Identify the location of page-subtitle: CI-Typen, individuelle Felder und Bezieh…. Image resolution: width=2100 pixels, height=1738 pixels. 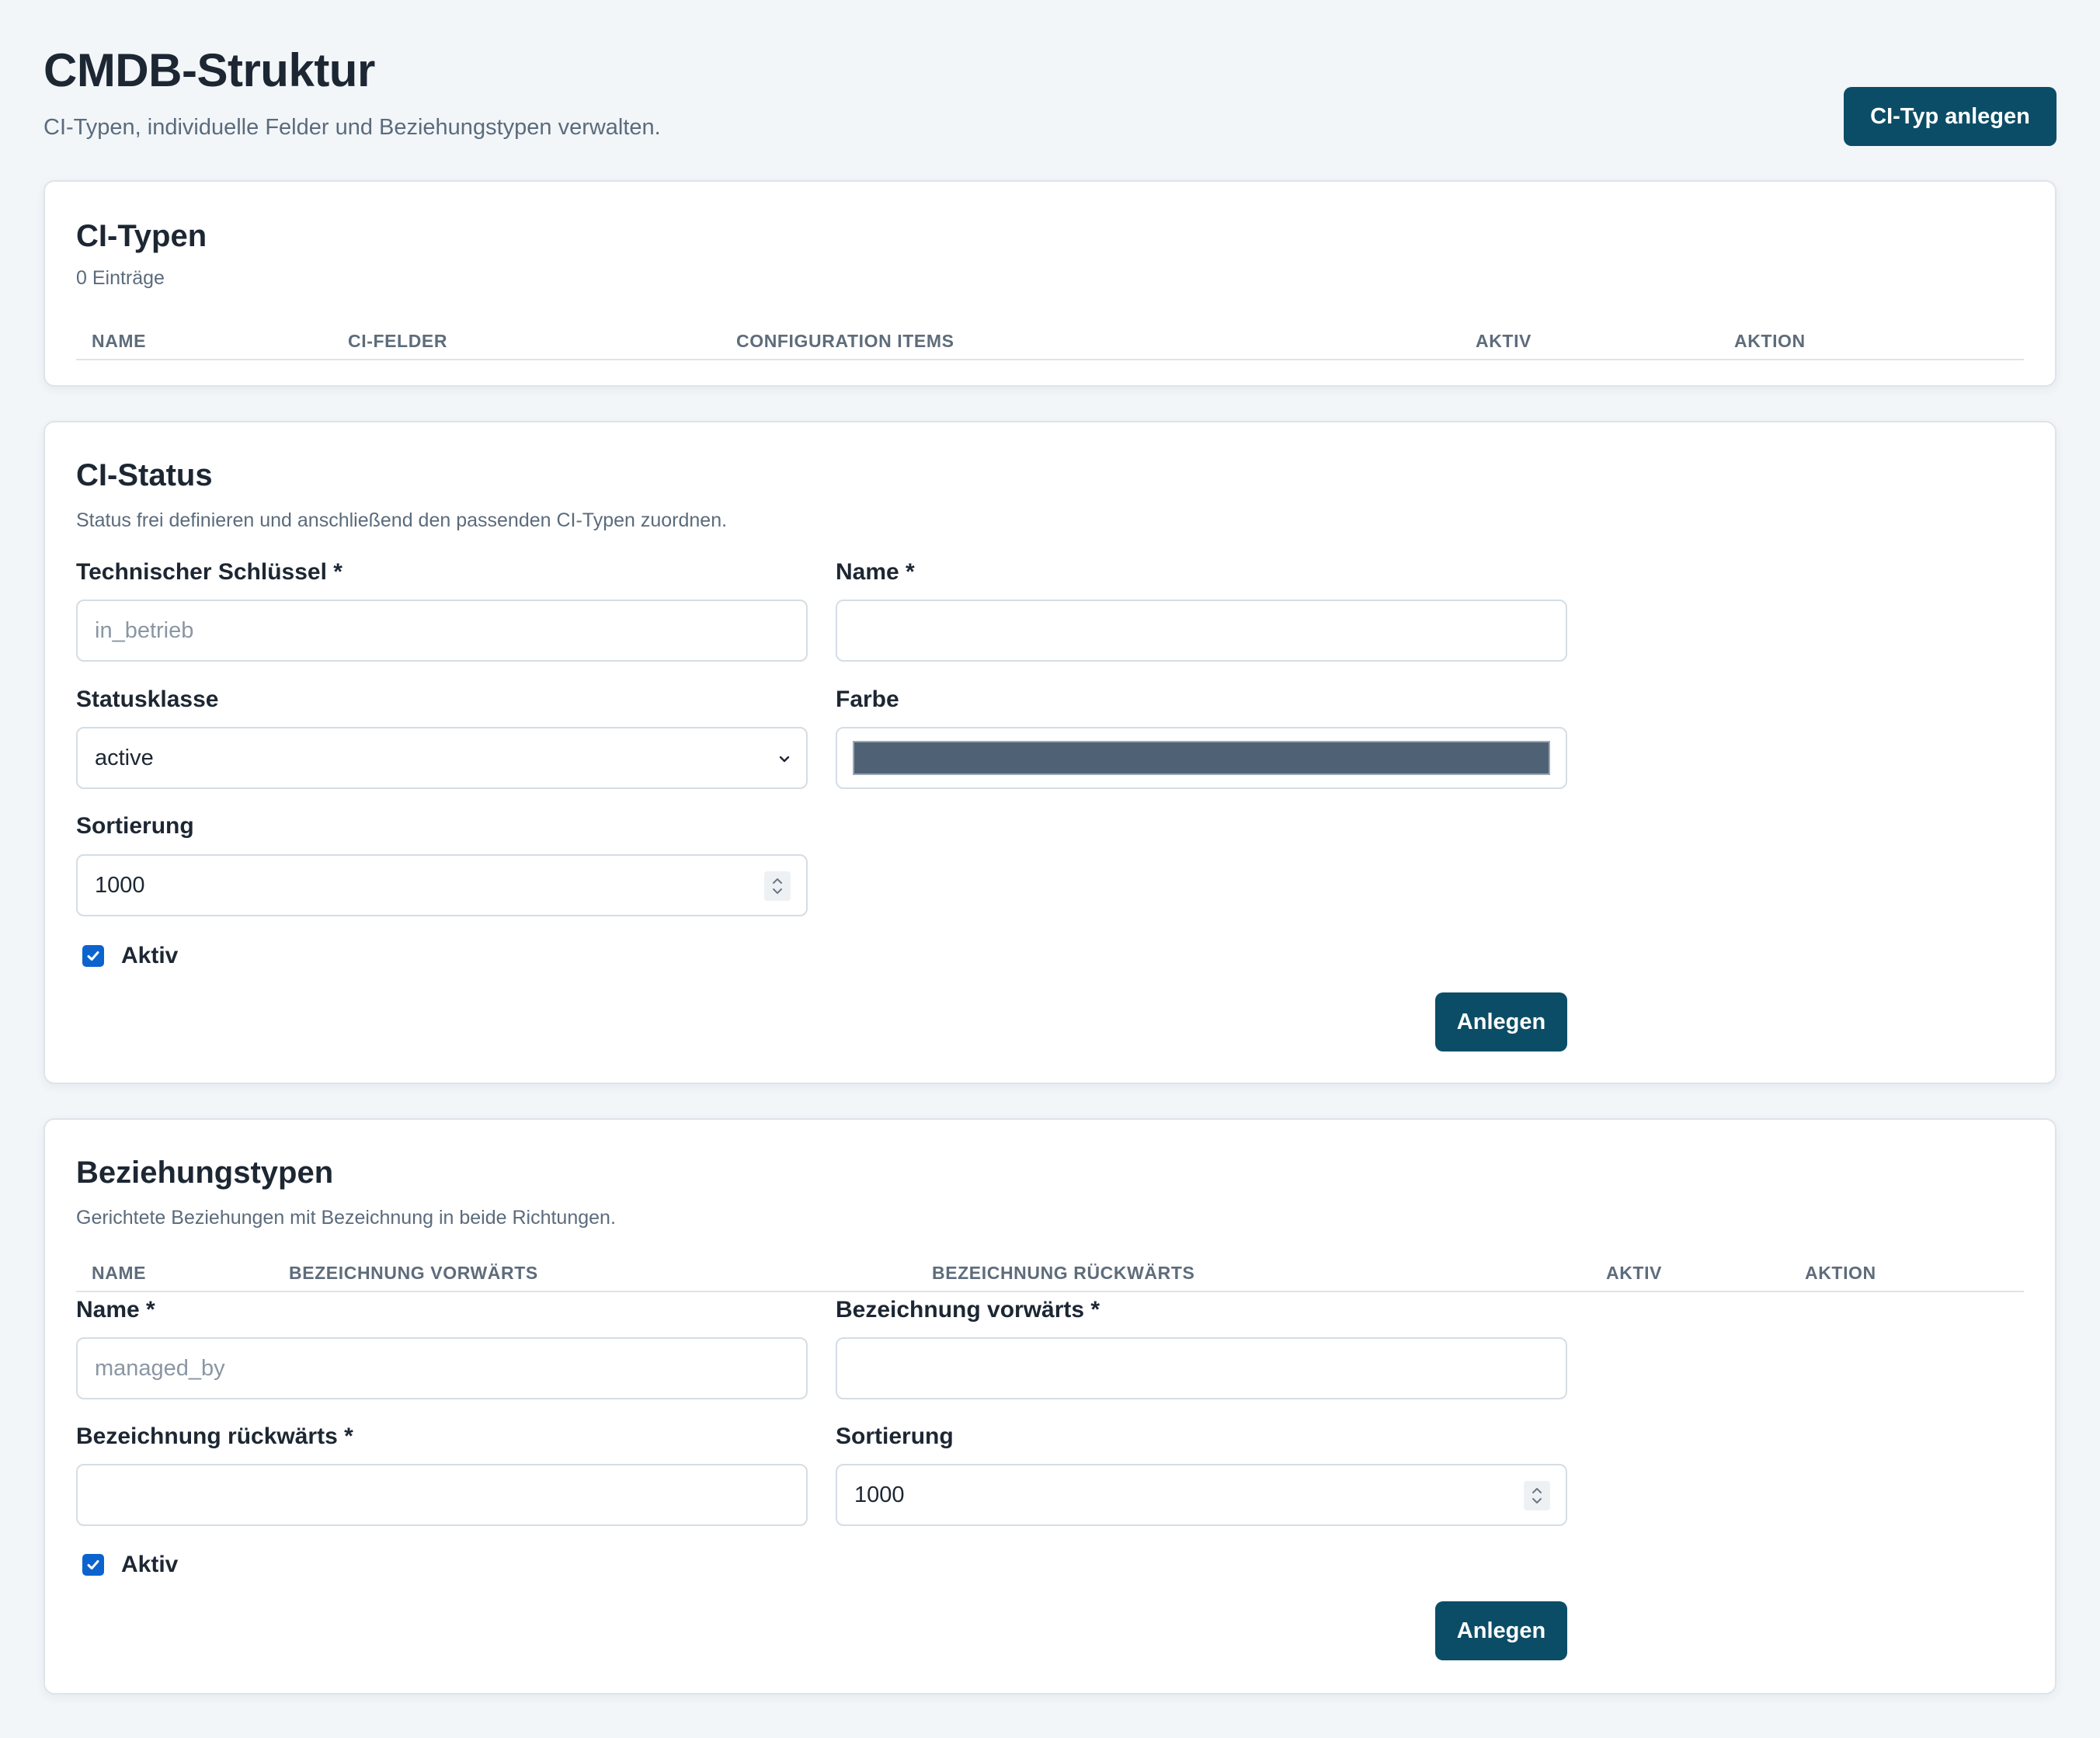
(352, 128).